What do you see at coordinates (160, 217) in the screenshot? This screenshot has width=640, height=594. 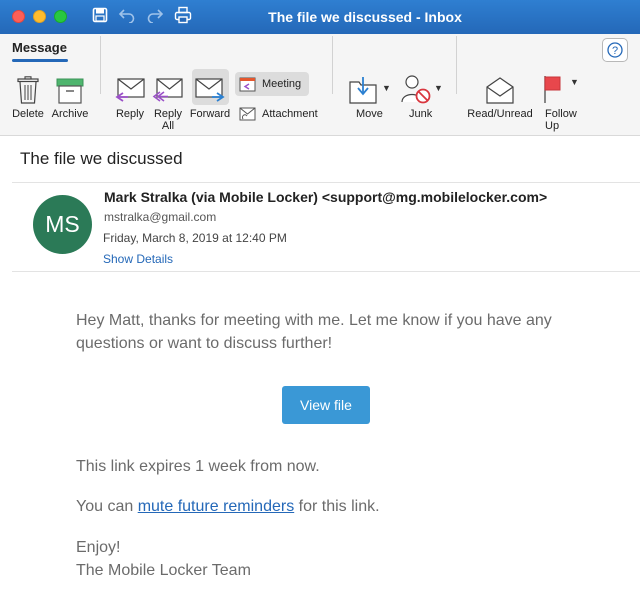 I see `sender-email: mstralka@gmail.com` at bounding box center [160, 217].